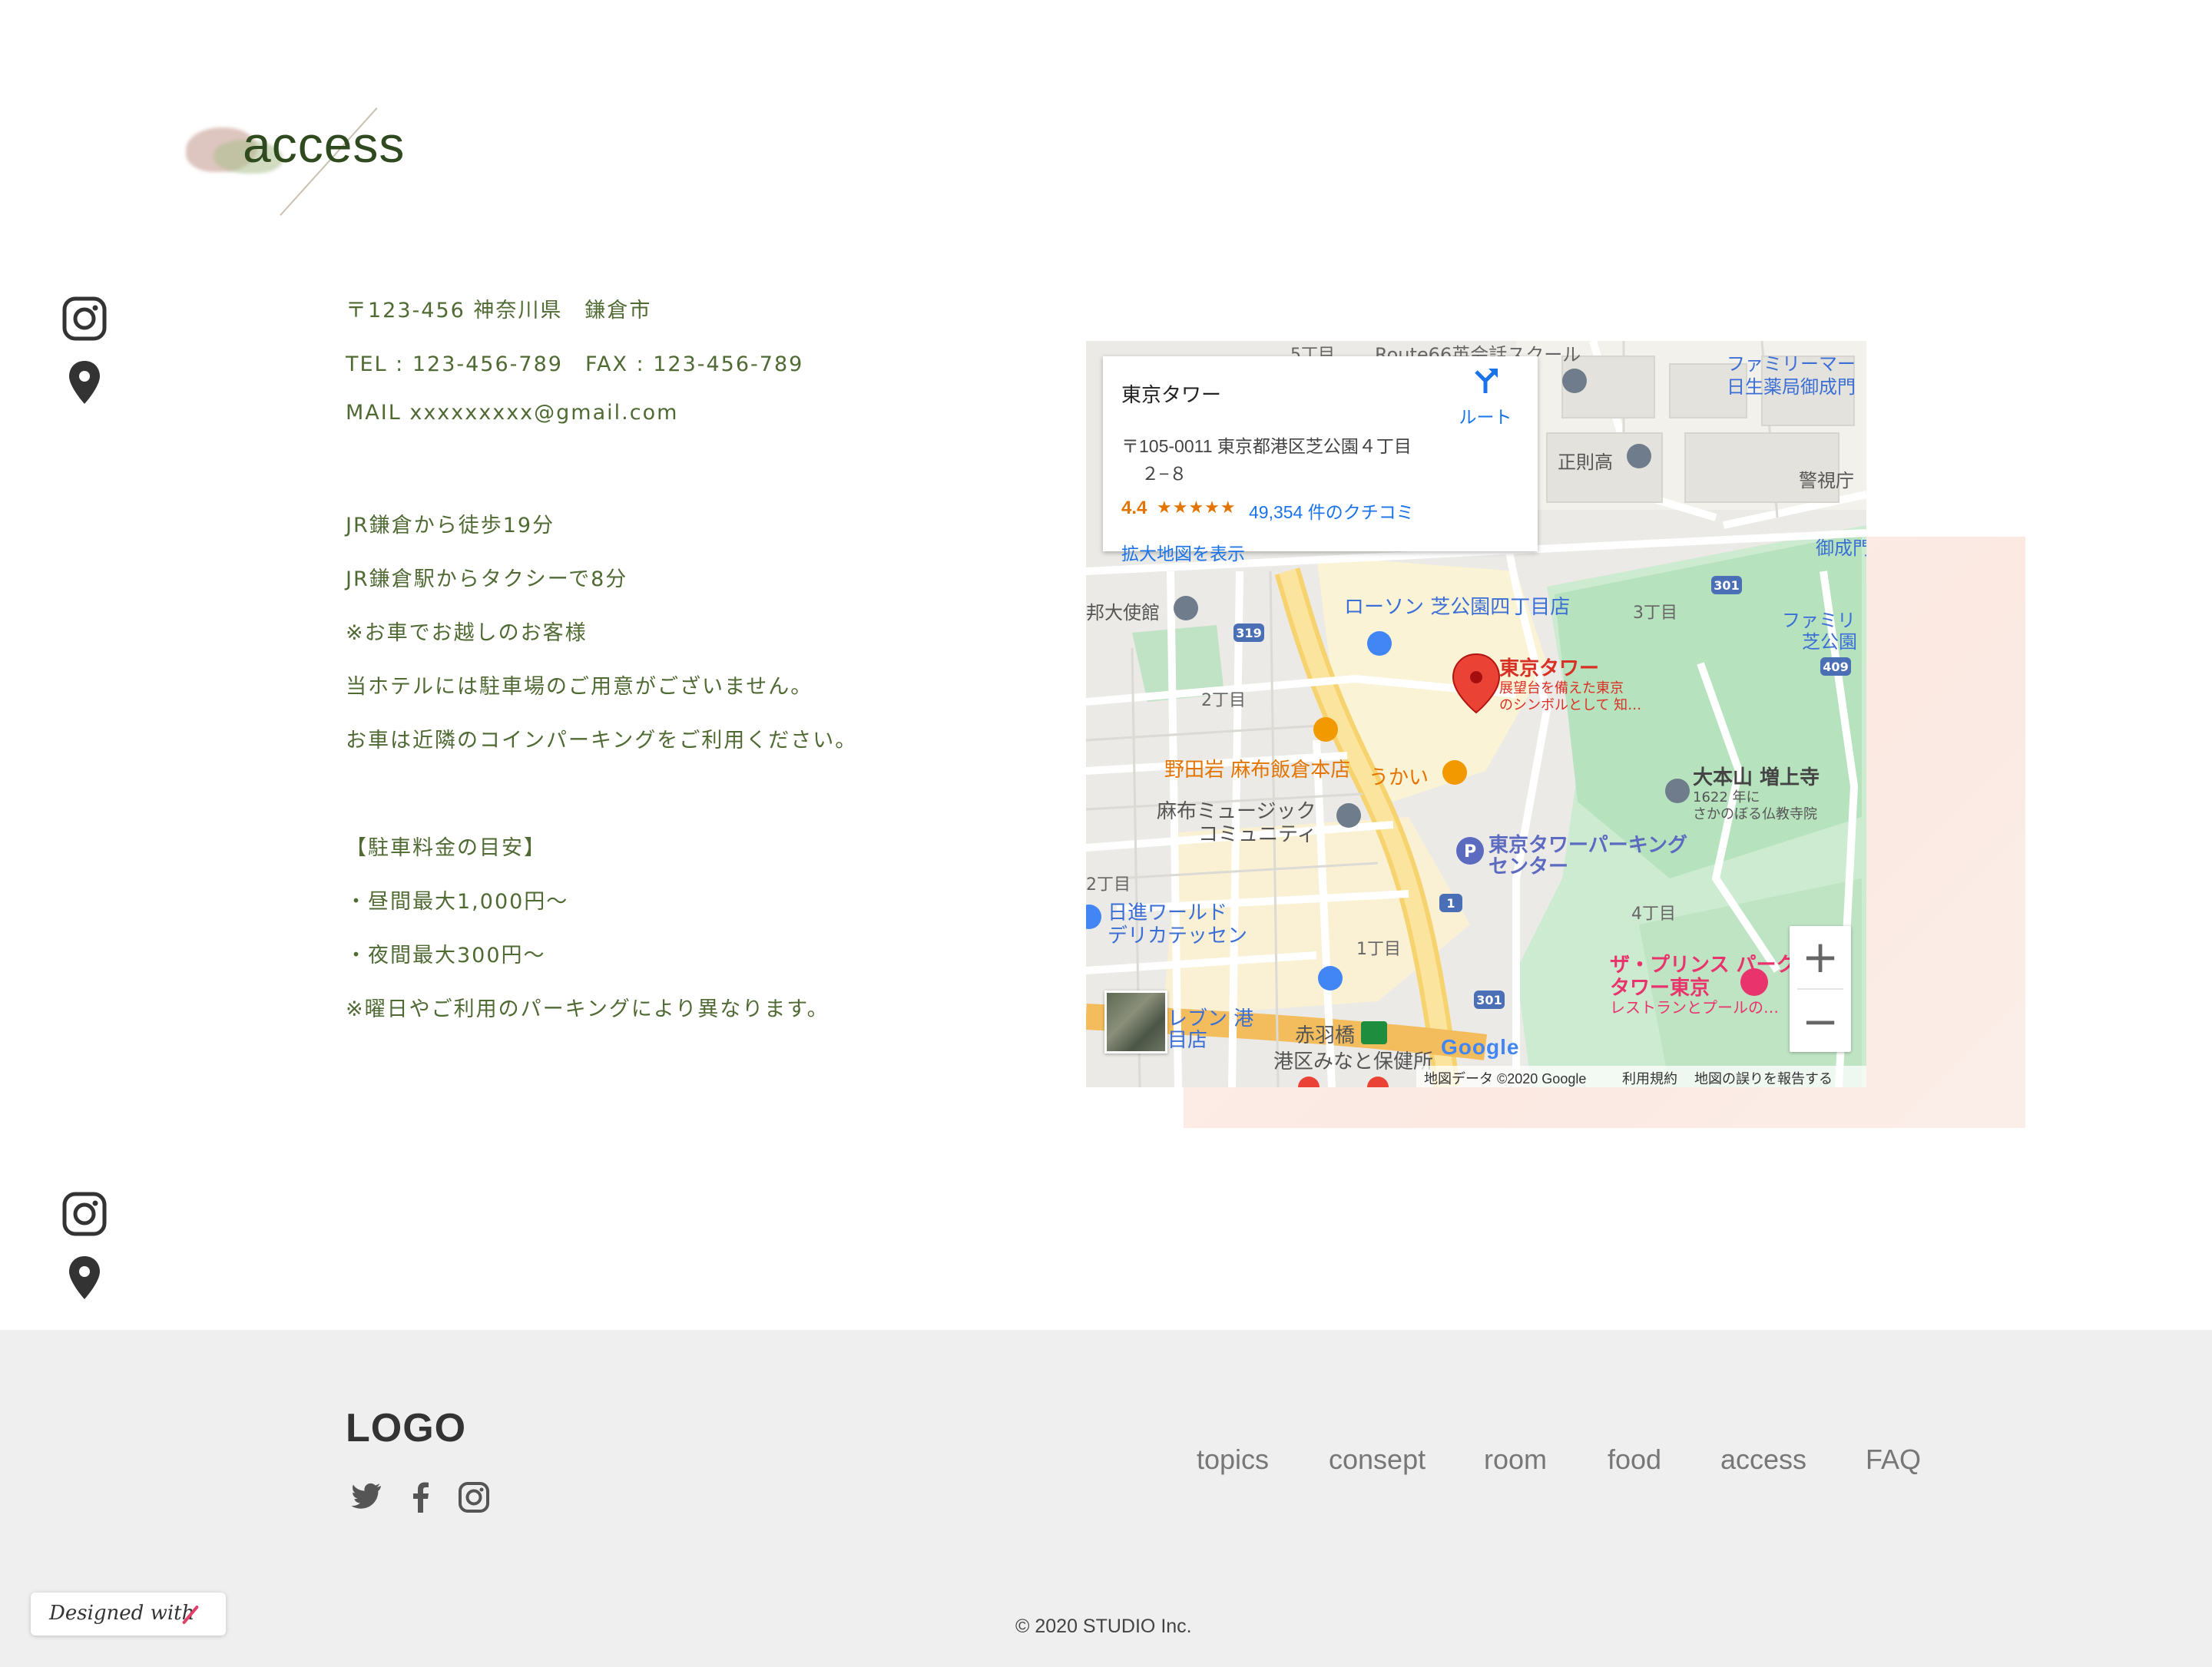  I want to click on access-taxi-line: JR鎌倉駅からタクシーで8分, so click(487, 579).